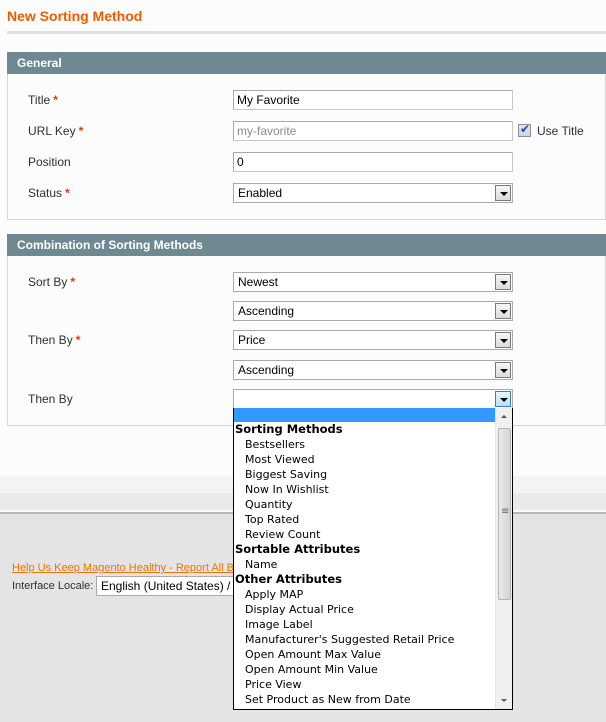  What do you see at coordinates (364, 594) in the screenshot?
I see `dropdown-option: Apply MAP` at bounding box center [364, 594].